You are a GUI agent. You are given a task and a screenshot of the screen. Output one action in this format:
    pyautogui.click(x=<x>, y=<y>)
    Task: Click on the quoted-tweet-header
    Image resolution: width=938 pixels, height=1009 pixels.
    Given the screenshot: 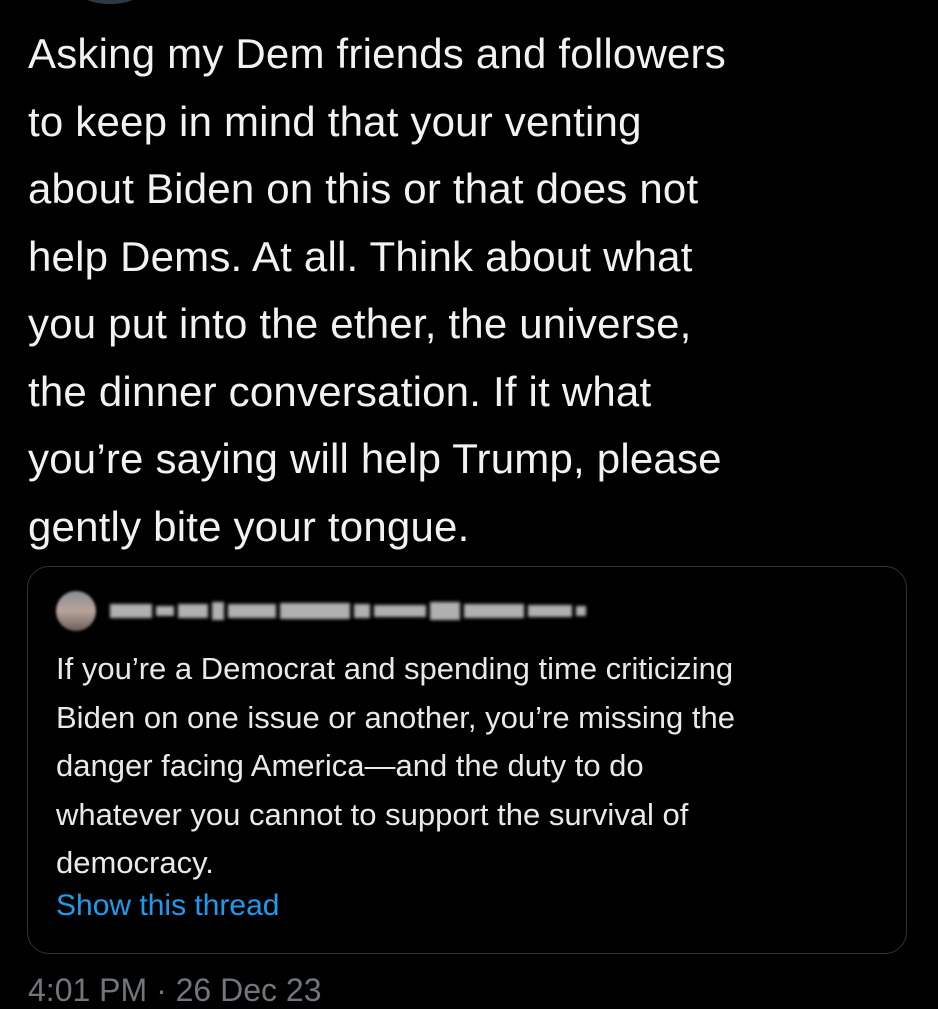 What is the action you would take?
    pyautogui.click(x=321, y=611)
    